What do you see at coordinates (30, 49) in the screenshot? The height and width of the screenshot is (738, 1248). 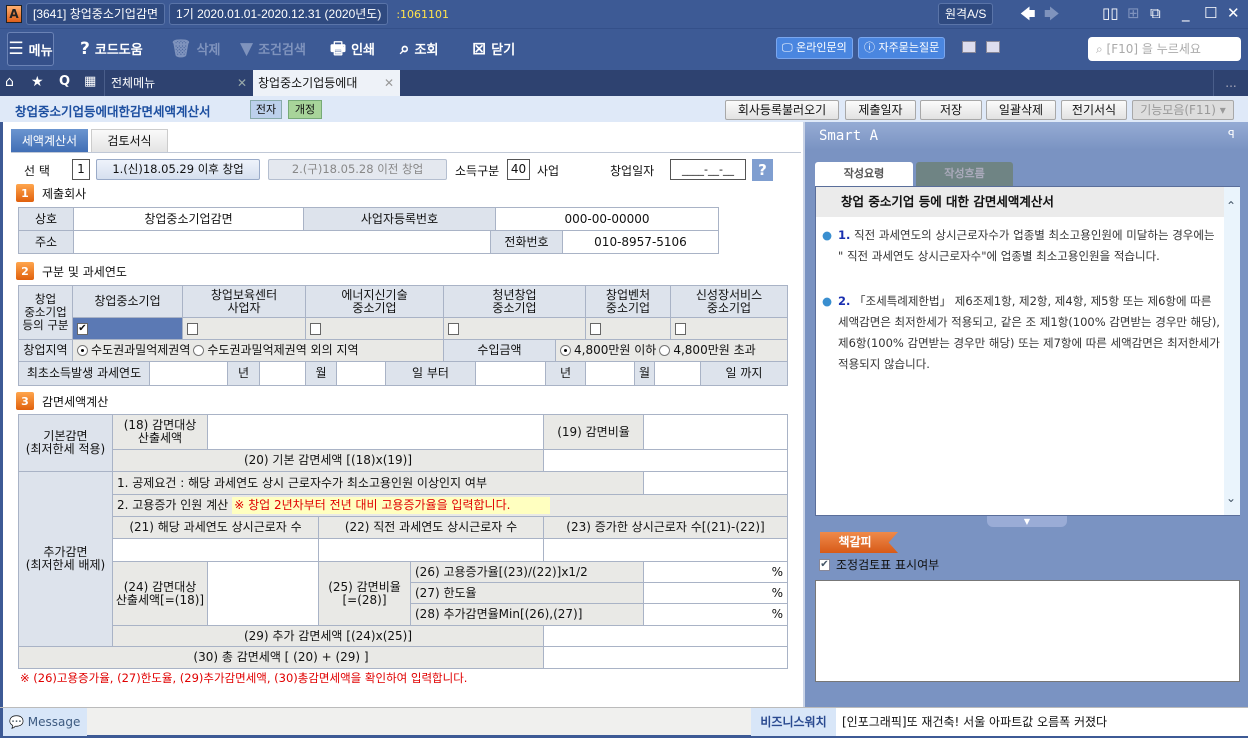 I see `menu-button: ☰ 메뉴` at bounding box center [30, 49].